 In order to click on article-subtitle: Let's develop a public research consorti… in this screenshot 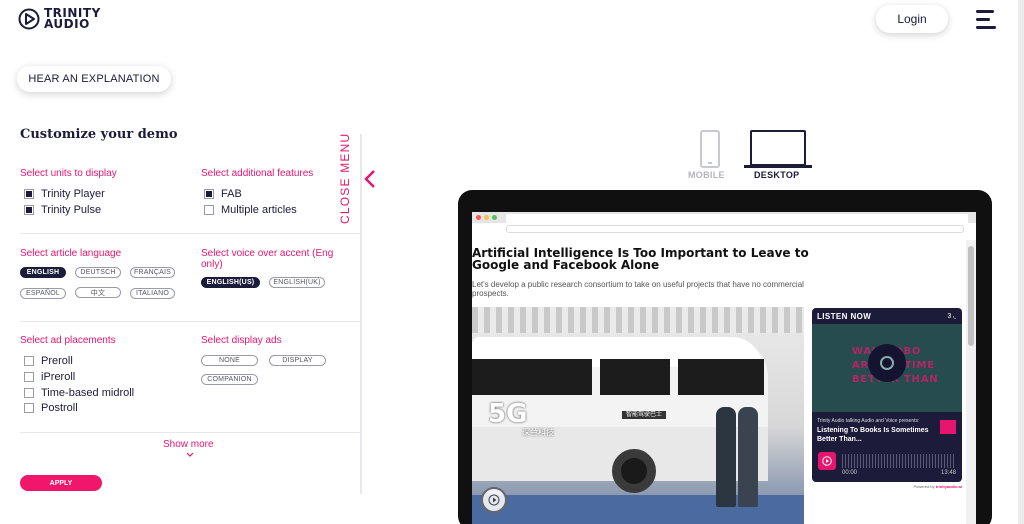, I will do `click(638, 289)`.